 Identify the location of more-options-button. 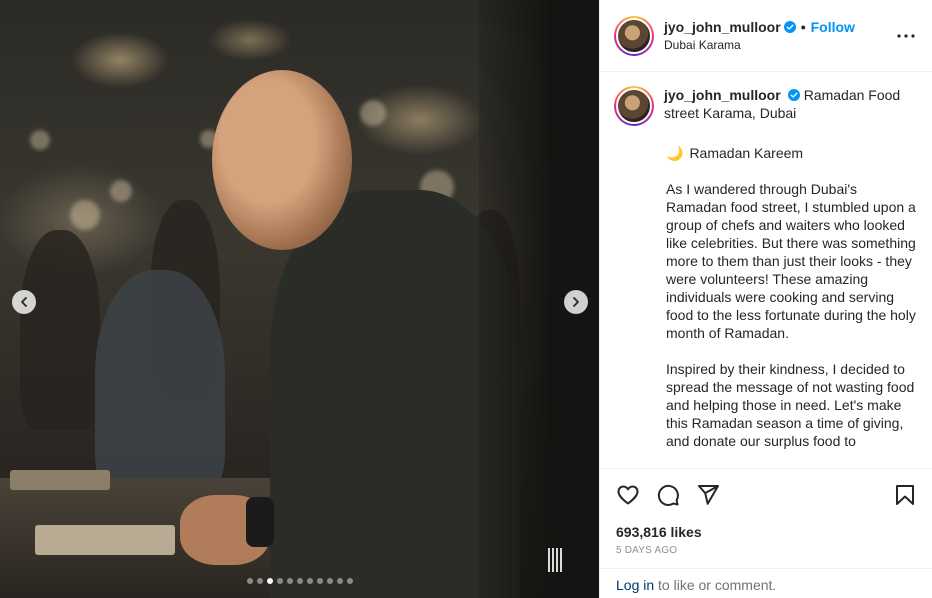
(906, 36).